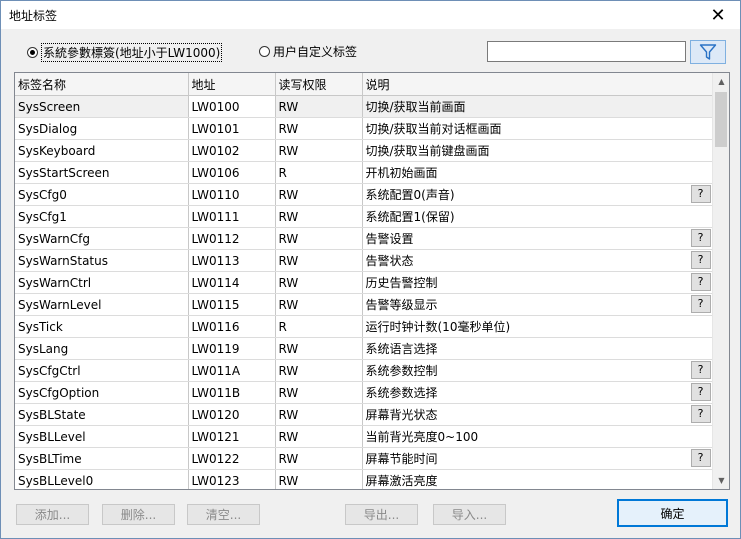 The width and height of the screenshot is (741, 539). Describe the element at coordinates (232, 238) in the screenshot. I see `address-cell: LW0112` at that location.